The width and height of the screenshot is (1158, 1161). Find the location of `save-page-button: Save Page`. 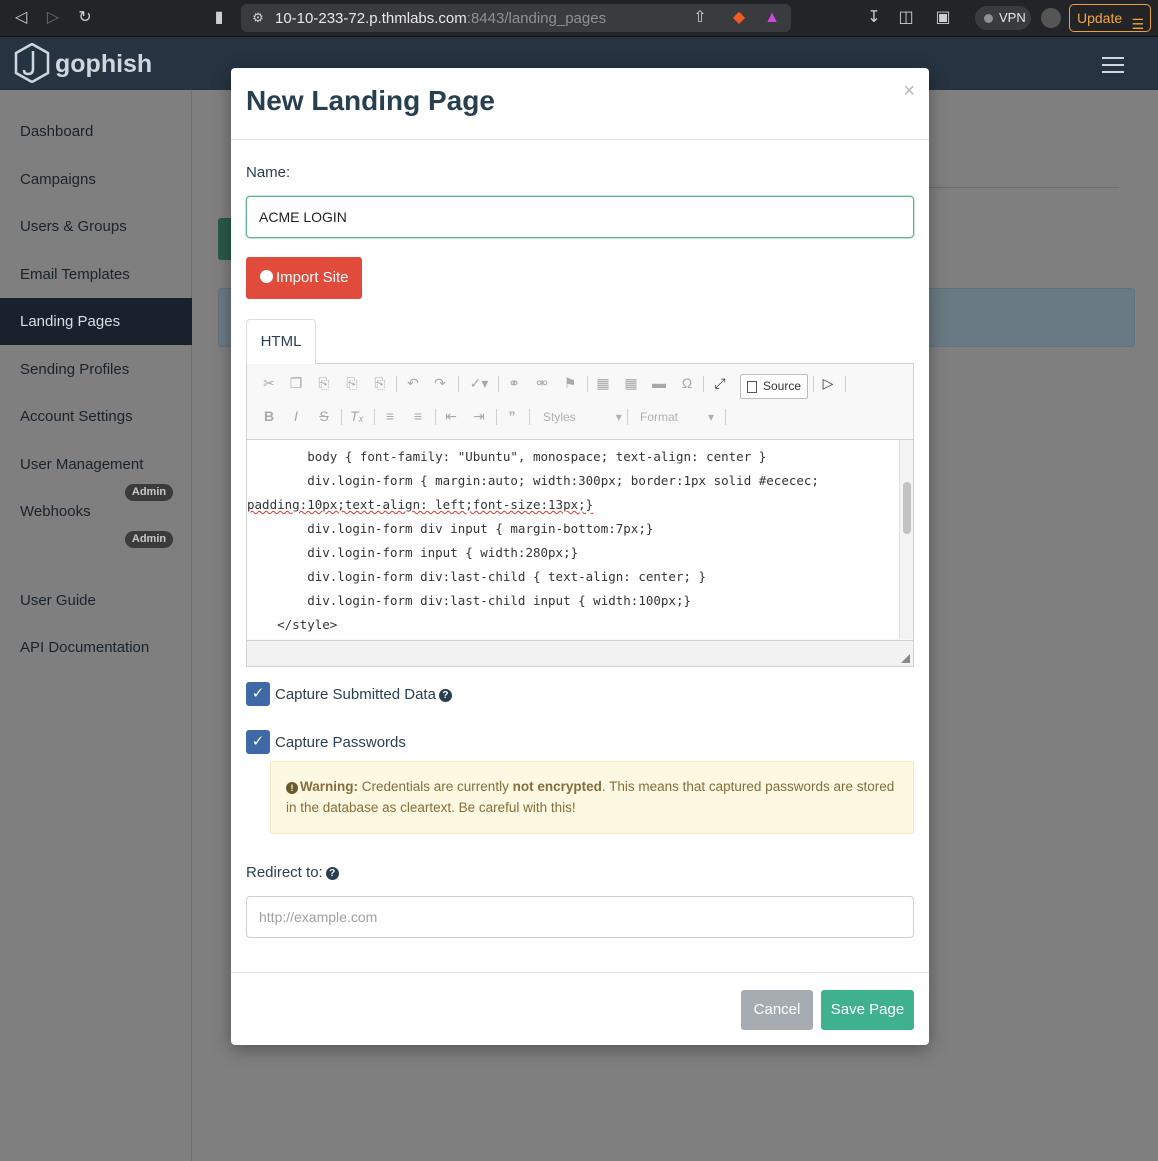

save-page-button: Save Page is located at coordinates (867, 1010).